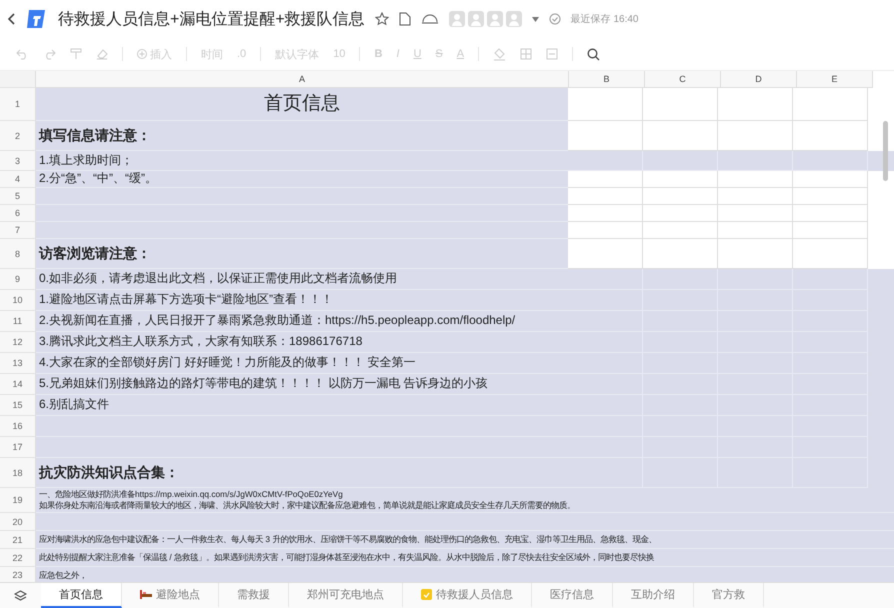  I want to click on table-cell: 1.避险地区请点击屏幕下方选项卡“避险地区”查看！！！, so click(302, 300).